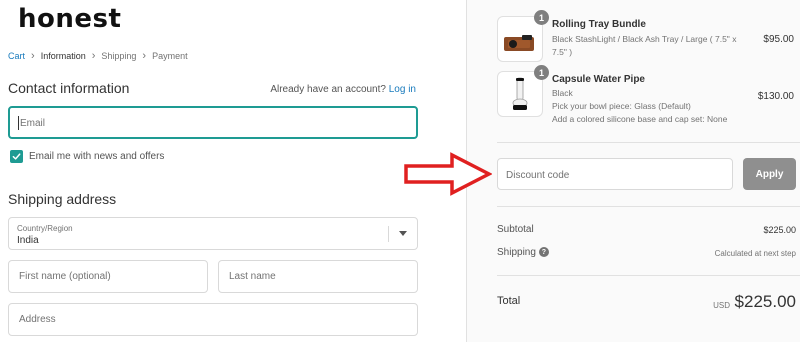 The image size is (800, 342). Describe the element at coordinates (213, 122) in the screenshot. I see `email-field: Email` at that location.